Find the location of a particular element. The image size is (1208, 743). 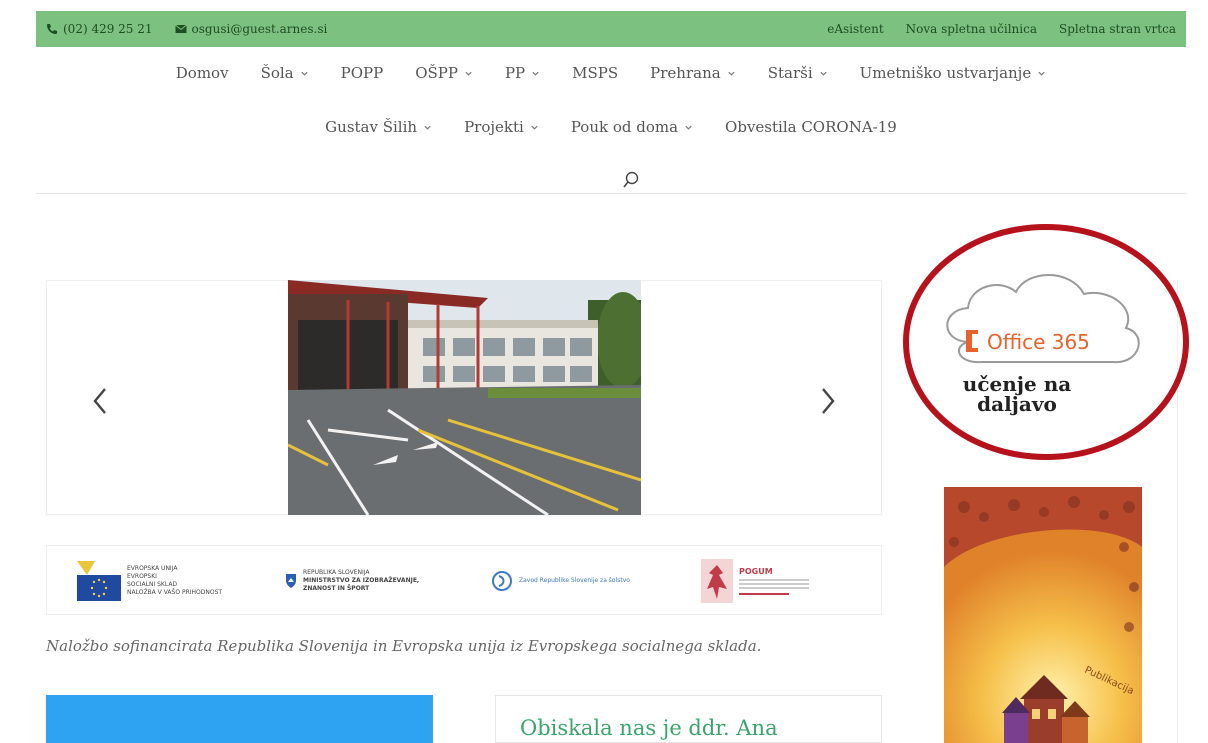

envelope-icon is located at coordinates (180, 28).